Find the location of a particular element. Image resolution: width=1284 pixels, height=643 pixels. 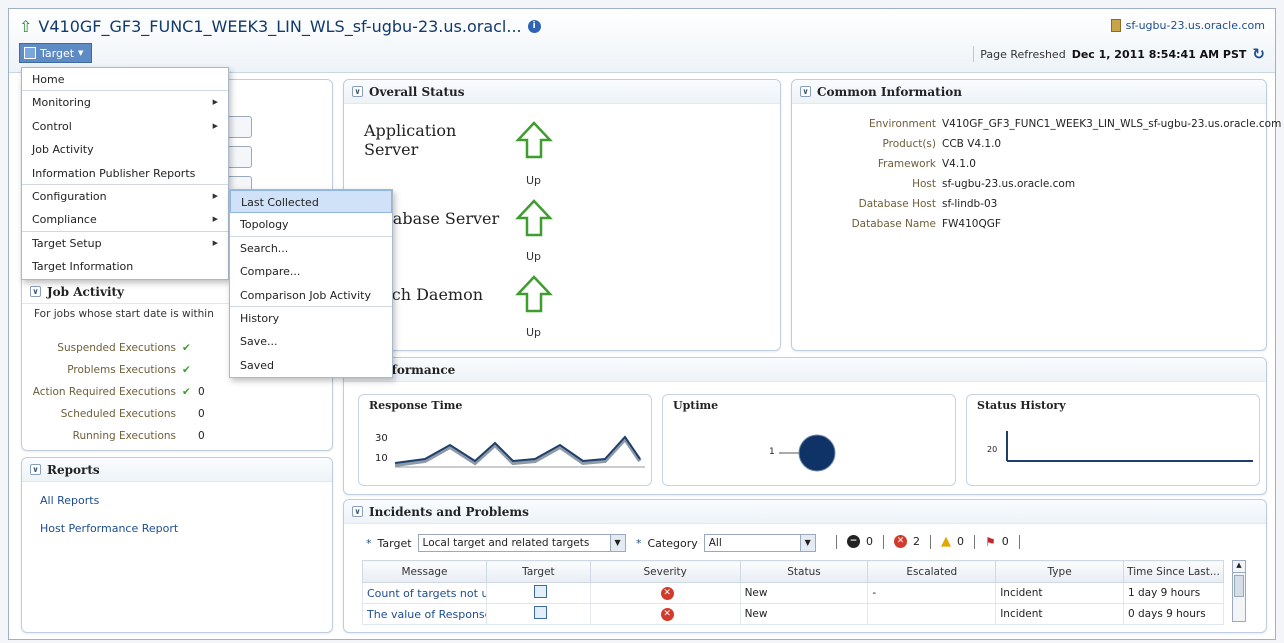

menu-item-label: Home is located at coordinates (48, 79).